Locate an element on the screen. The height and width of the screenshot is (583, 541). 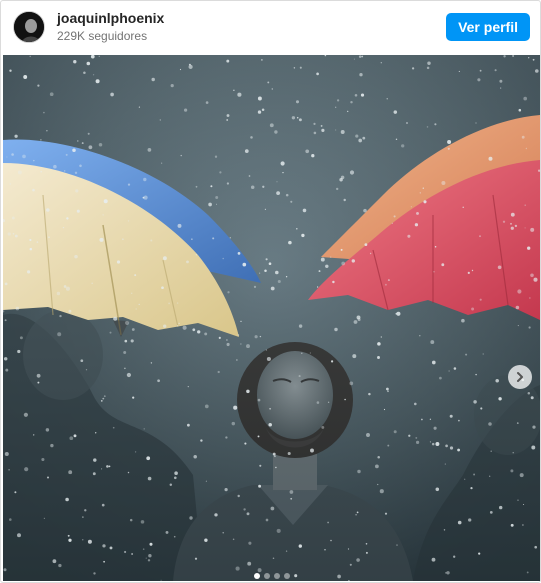
user-block: joaquinlphoenix 229K seguidores is located at coordinates (110, 27).